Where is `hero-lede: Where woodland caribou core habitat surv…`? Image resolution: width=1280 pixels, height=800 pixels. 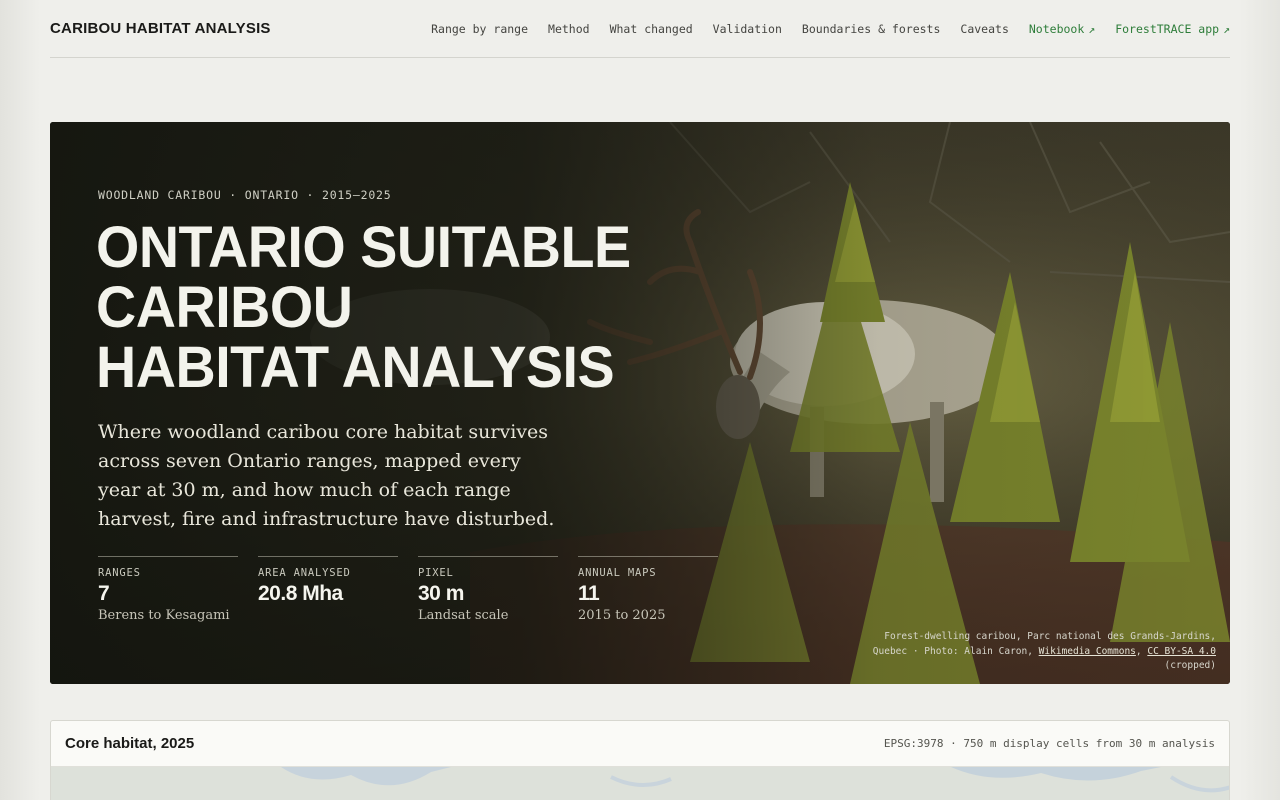
hero-lede: Where woodland caribou core habitat surv… is located at coordinates (326, 475).